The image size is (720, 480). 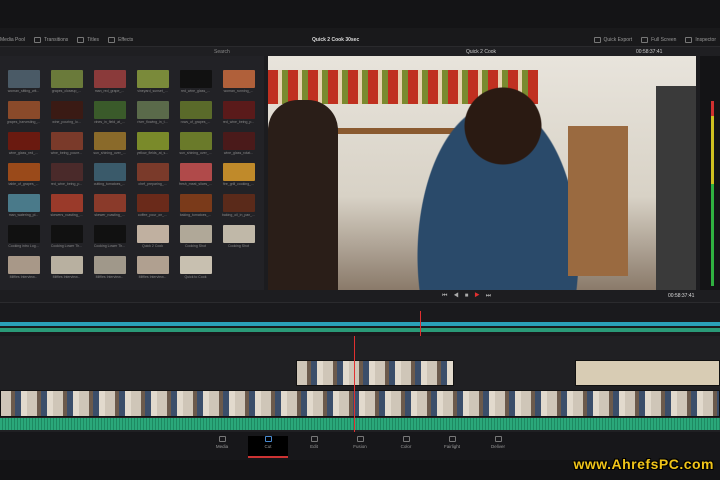 What do you see at coordinates (81, 40) in the screenshot?
I see `titles-icon` at bounding box center [81, 40].